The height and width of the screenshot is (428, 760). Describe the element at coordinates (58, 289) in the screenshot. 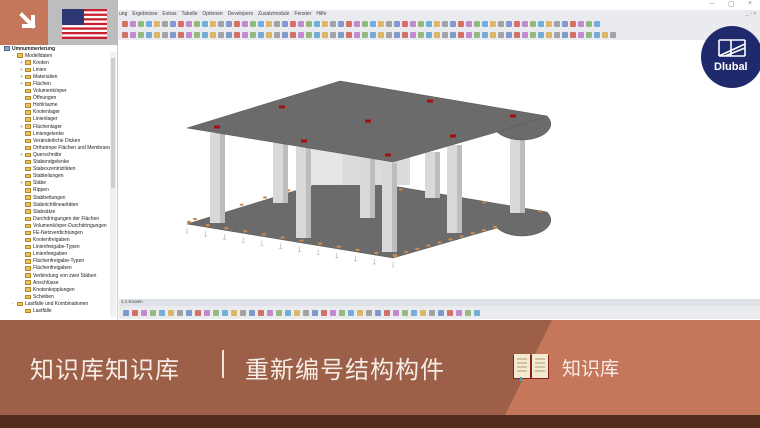

I see `tree-item: Knotenkopplungen` at that location.